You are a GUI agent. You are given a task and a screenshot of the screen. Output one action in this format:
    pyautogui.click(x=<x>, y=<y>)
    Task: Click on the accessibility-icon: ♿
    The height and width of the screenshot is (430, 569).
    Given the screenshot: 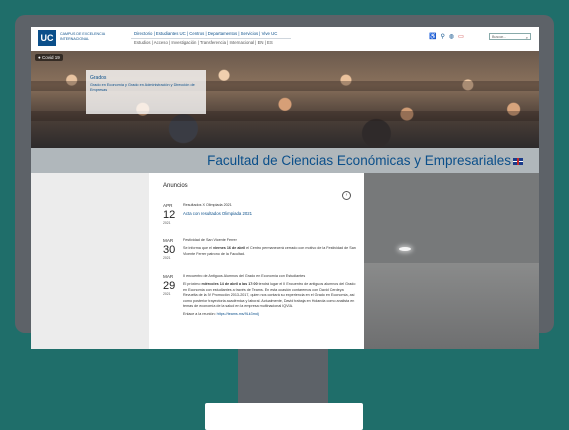 What is the action you would take?
    pyautogui.click(x=434, y=37)
    